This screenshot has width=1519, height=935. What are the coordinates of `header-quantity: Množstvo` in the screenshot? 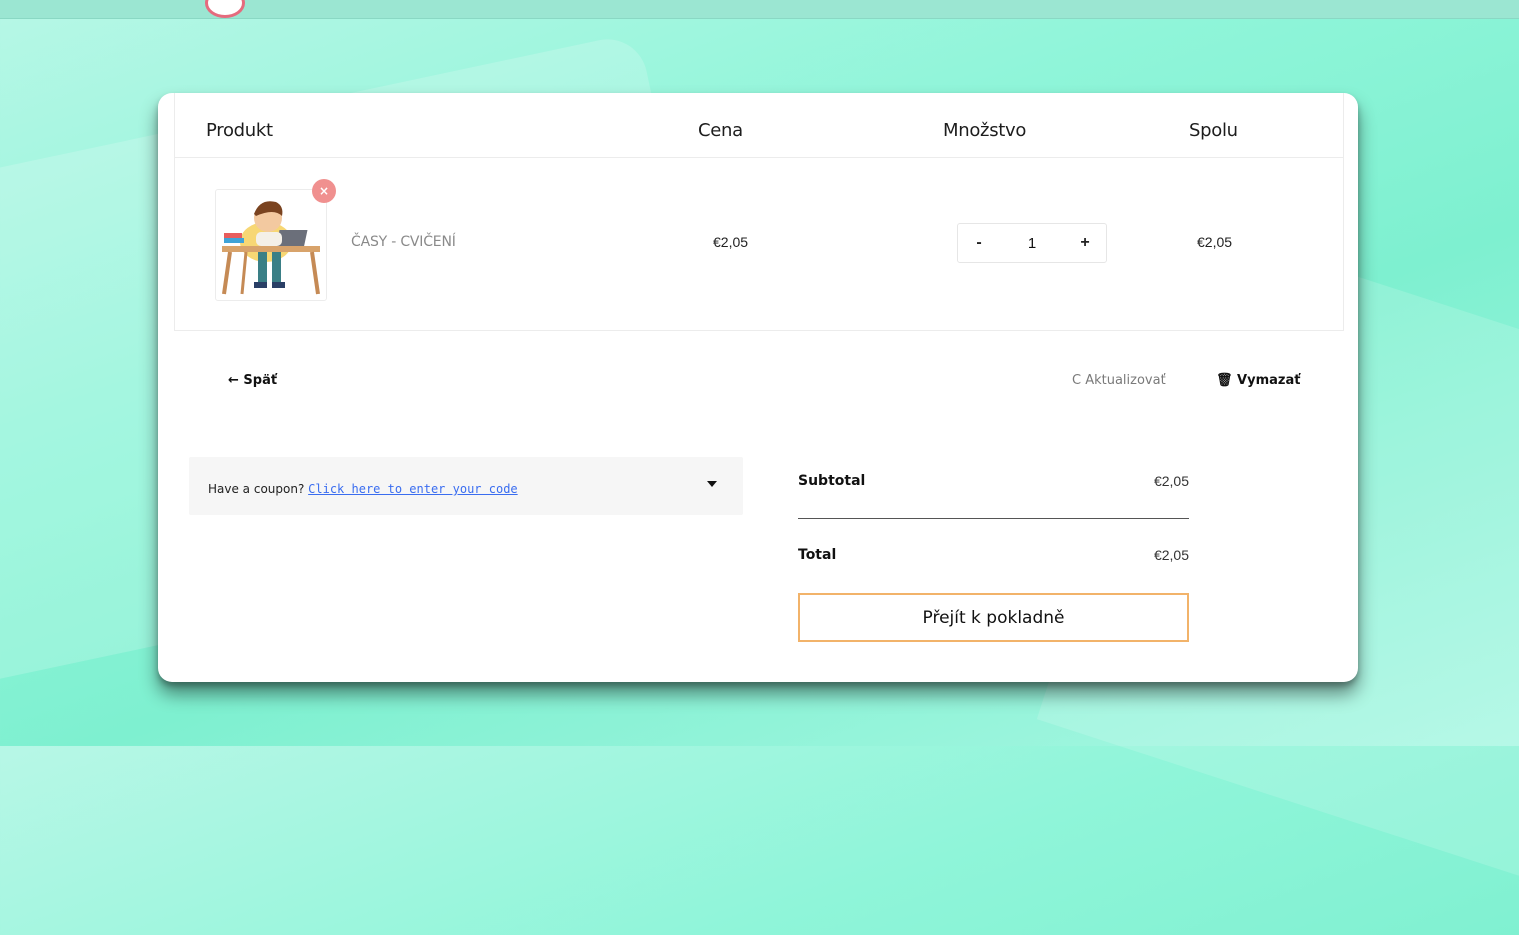 It's located at (985, 130).